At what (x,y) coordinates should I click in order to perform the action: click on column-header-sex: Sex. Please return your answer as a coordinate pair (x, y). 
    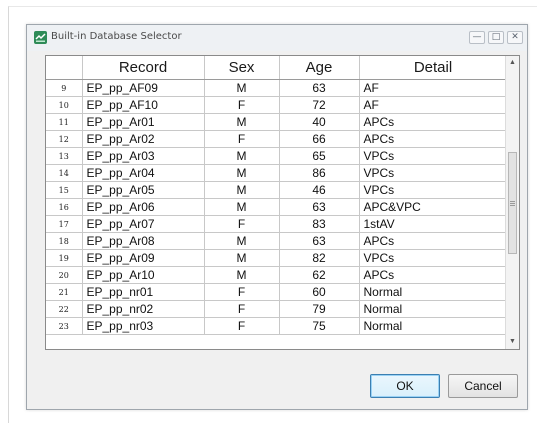
    Looking at the image, I should click on (242, 68).